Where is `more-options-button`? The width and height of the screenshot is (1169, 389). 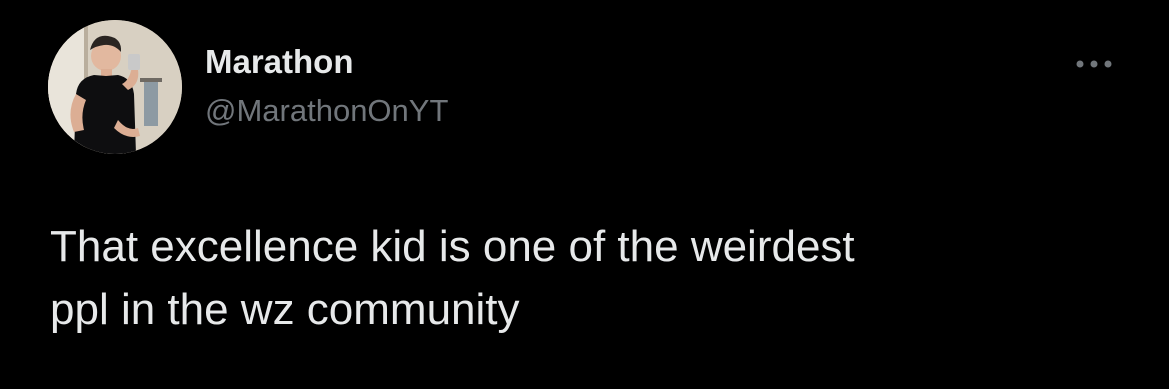 more-options-button is located at coordinates (1094, 64).